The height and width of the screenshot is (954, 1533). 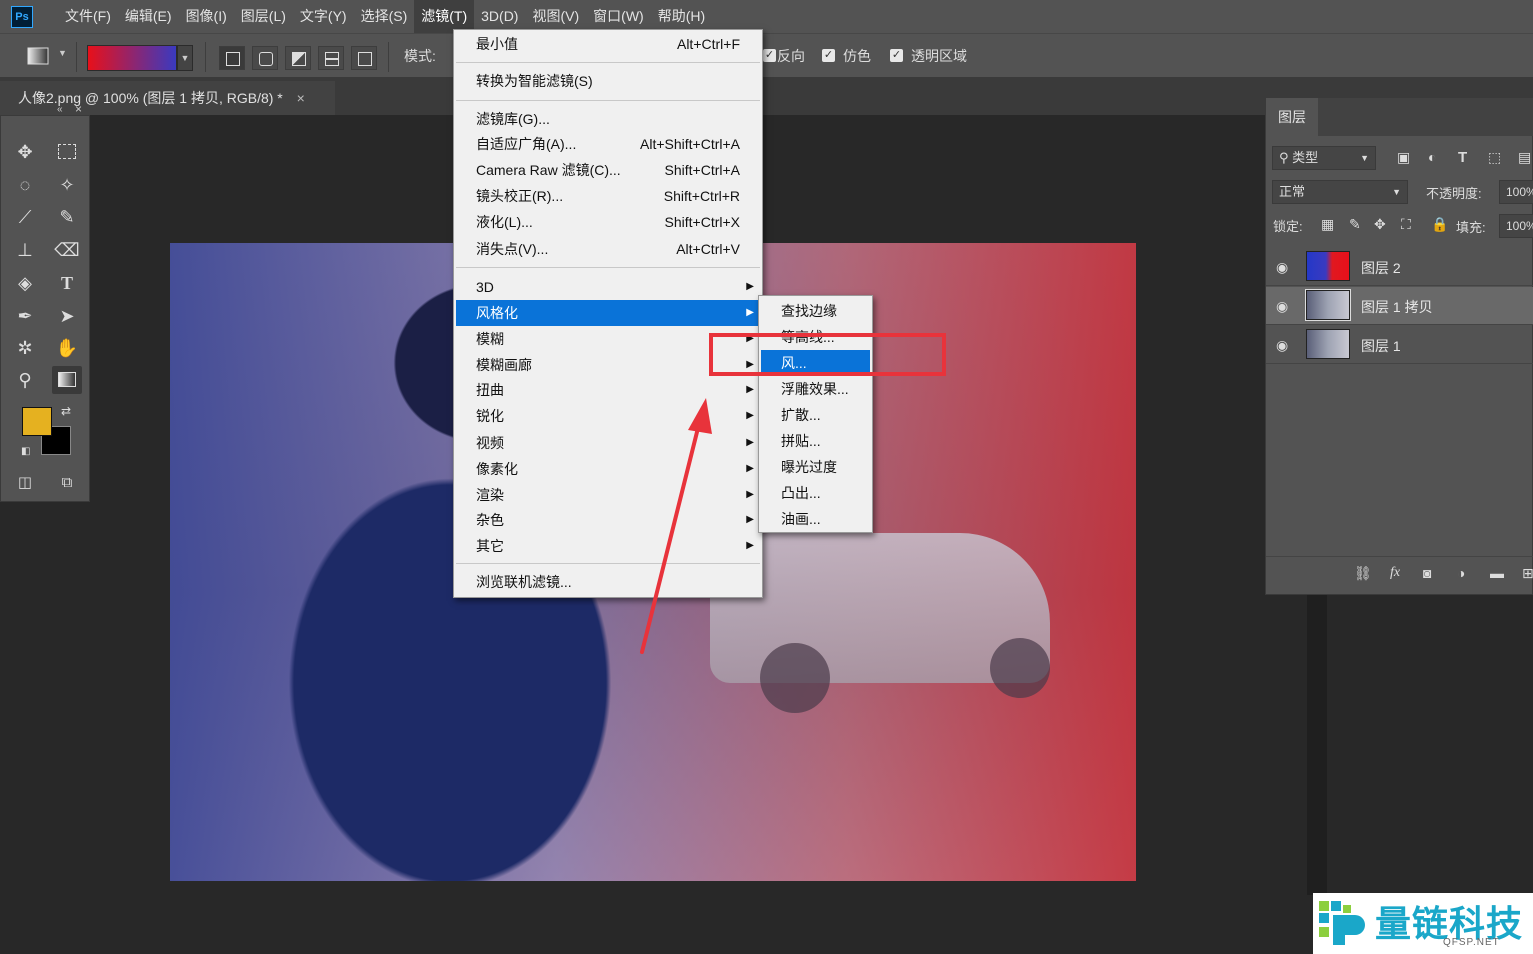 What do you see at coordinates (1439, 224) in the screenshot?
I see `lock-all-icon: 🔒` at bounding box center [1439, 224].